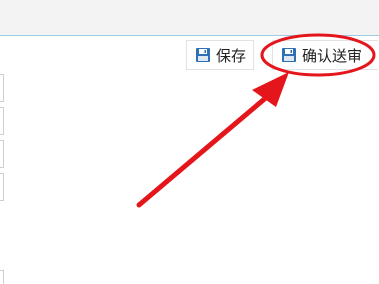 The image size is (379, 284). What do you see at coordinates (332, 55) in the screenshot?
I see `confirm-submit-button-label: 确认送审` at bounding box center [332, 55].